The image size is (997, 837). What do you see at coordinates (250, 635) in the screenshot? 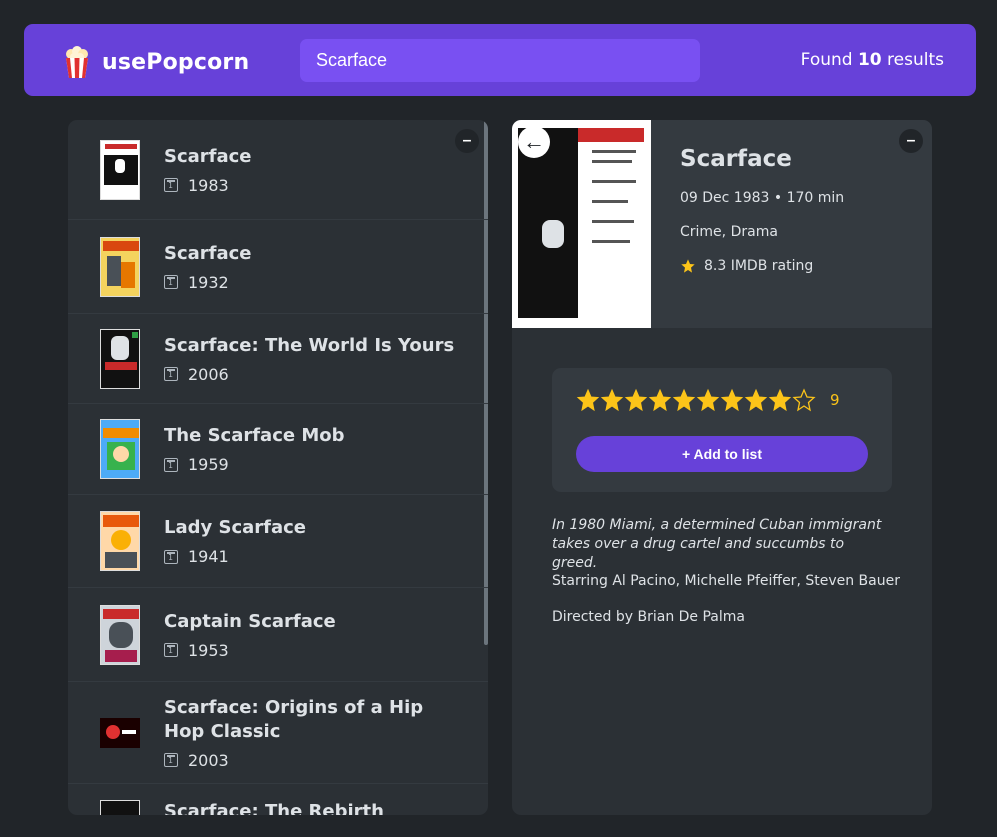
I see `movie-info: Captain Scarface 1953` at bounding box center [250, 635].